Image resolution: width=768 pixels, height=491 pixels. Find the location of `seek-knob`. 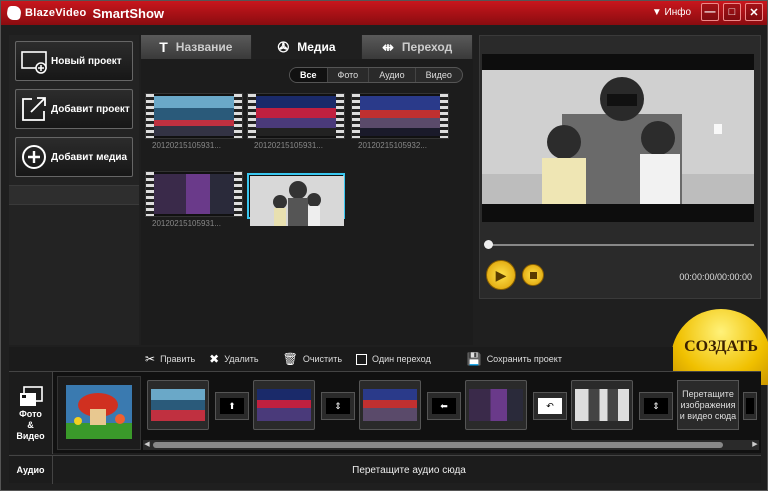

seek-knob is located at coordinates (488, 244).